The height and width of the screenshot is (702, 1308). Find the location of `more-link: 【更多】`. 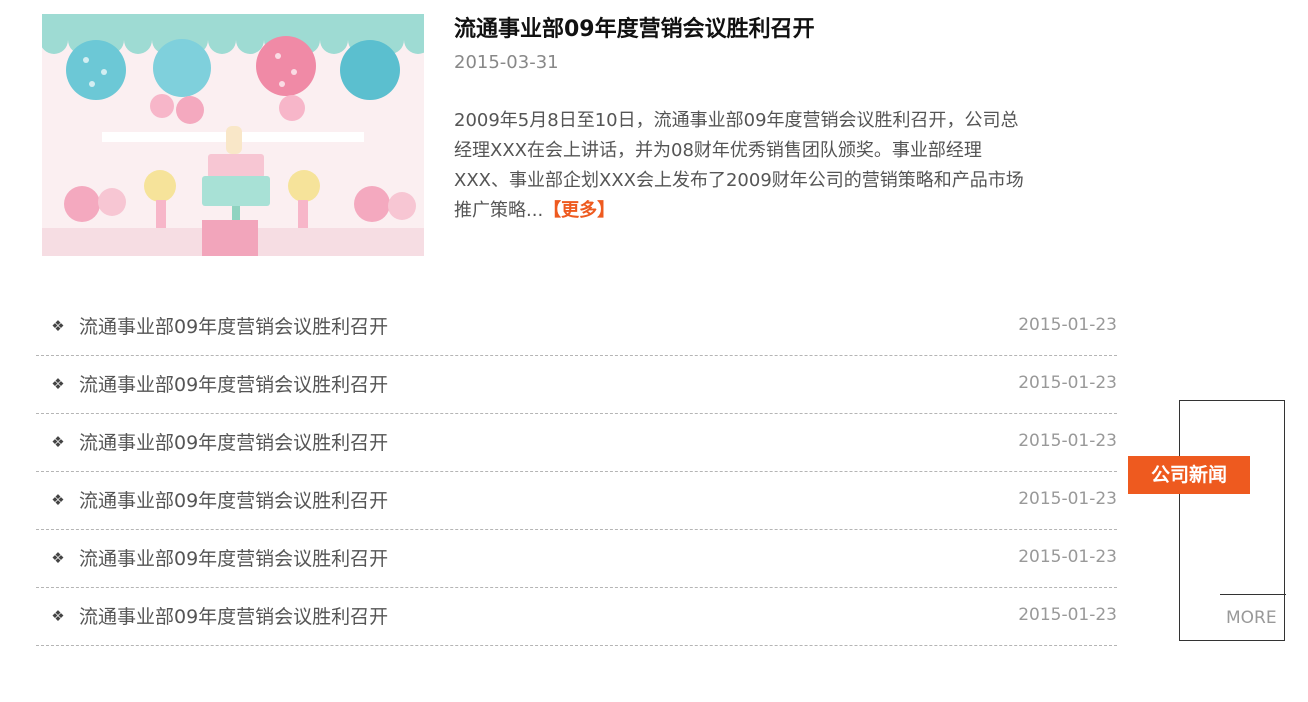

more-link: 【更多】 is located at coordinates (579, 210).